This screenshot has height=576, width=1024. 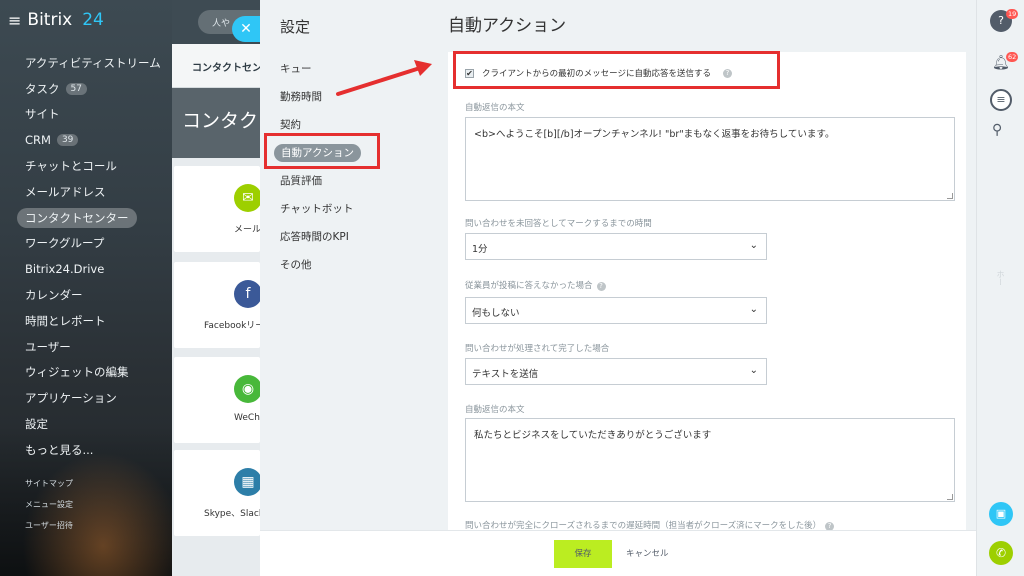 I want to click on connector-label: メール, so click(x=247, y=230).